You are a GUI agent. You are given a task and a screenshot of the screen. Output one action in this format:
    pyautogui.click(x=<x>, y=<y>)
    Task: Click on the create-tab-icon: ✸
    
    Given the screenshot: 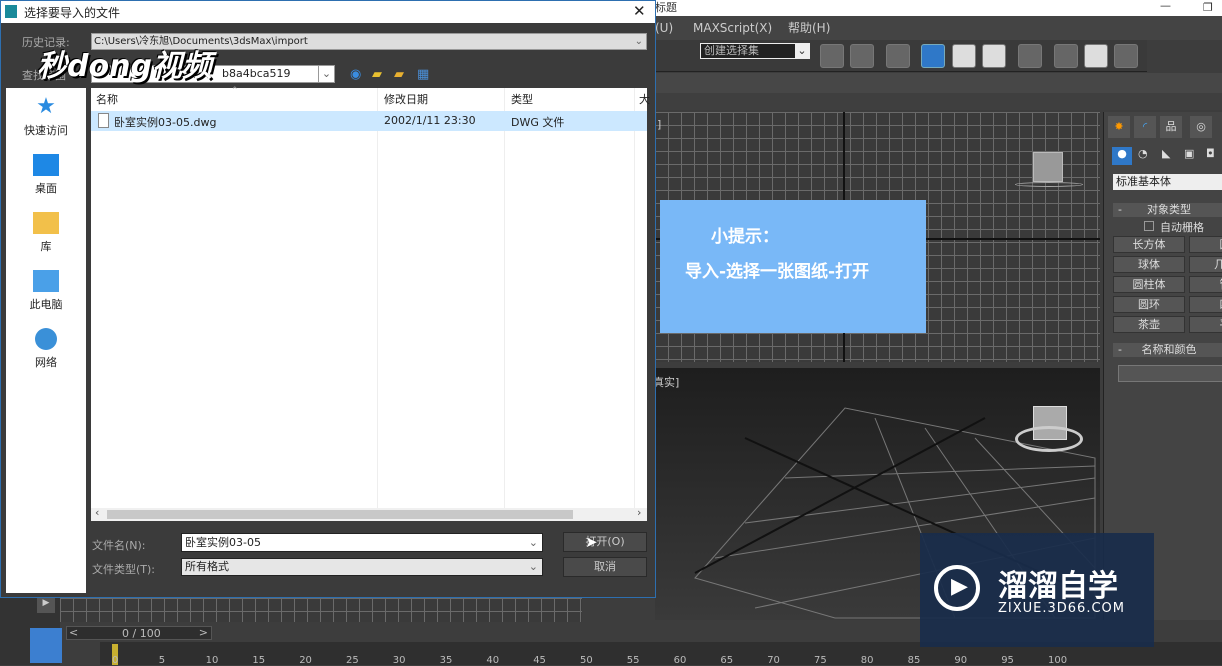 What is the action you would take?
    pyautogui.click(x=1119, y=127)
    